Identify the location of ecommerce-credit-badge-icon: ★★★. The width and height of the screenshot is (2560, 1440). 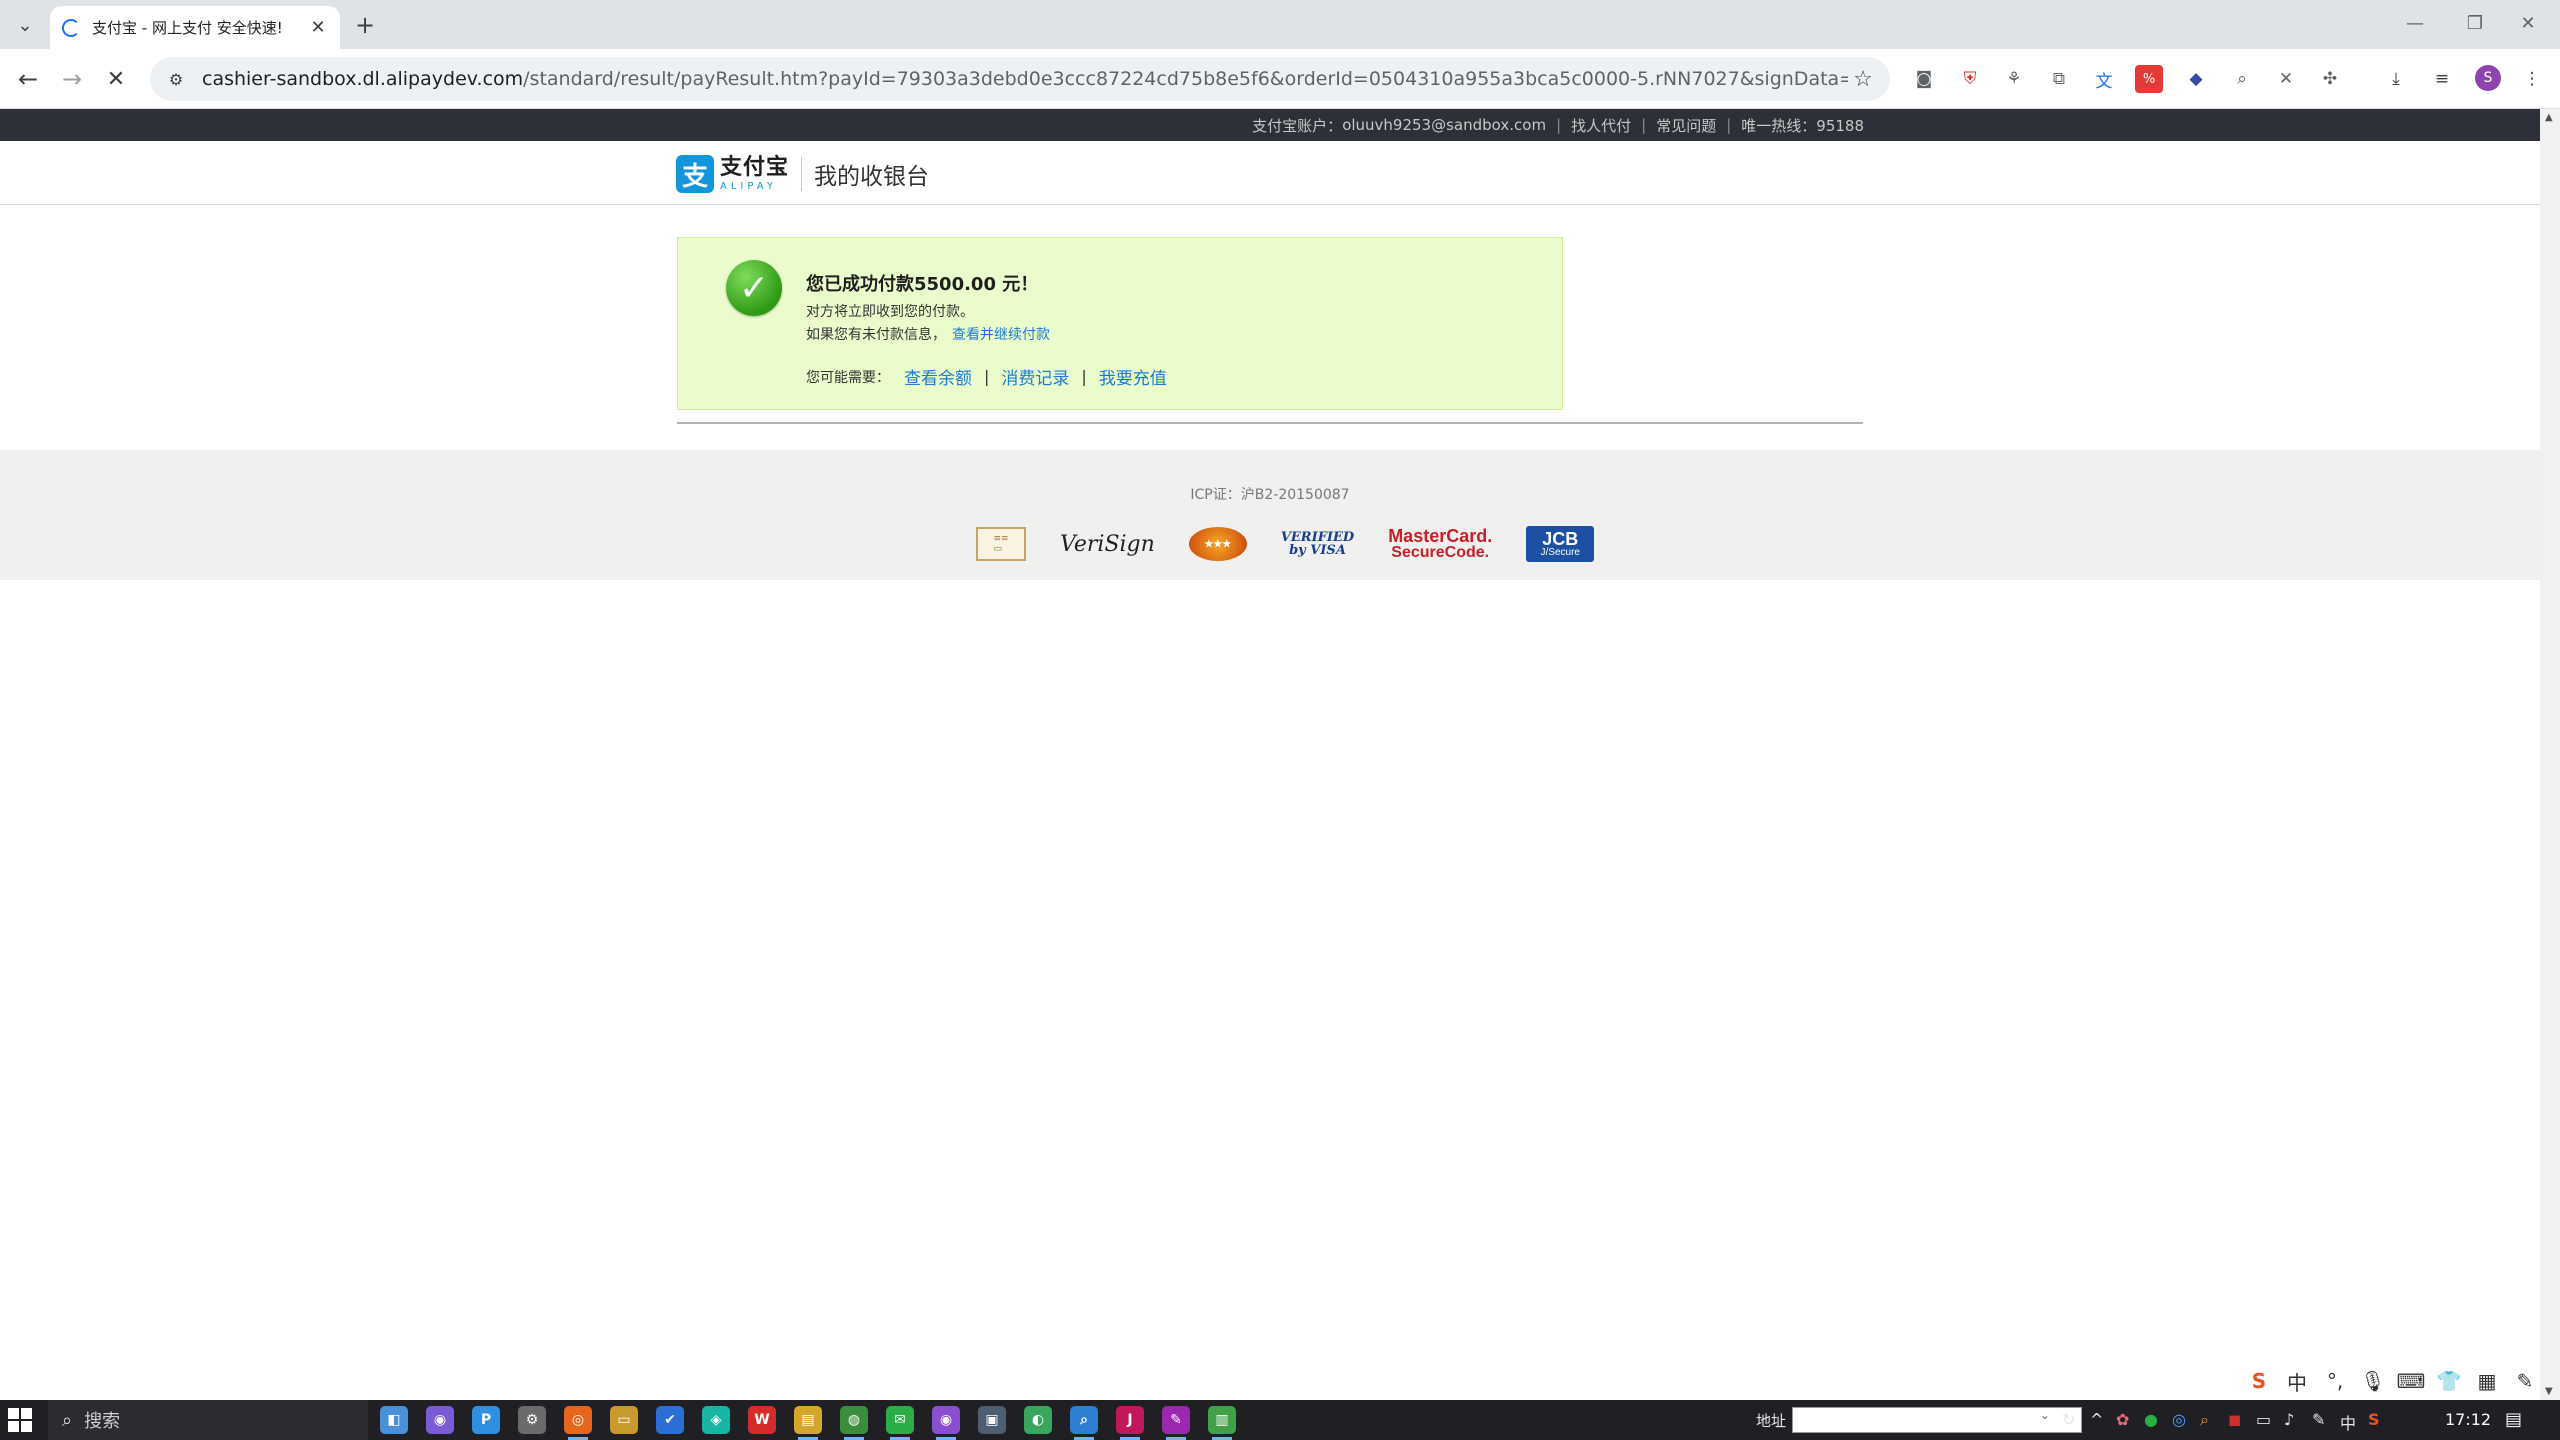
(1217, 544).